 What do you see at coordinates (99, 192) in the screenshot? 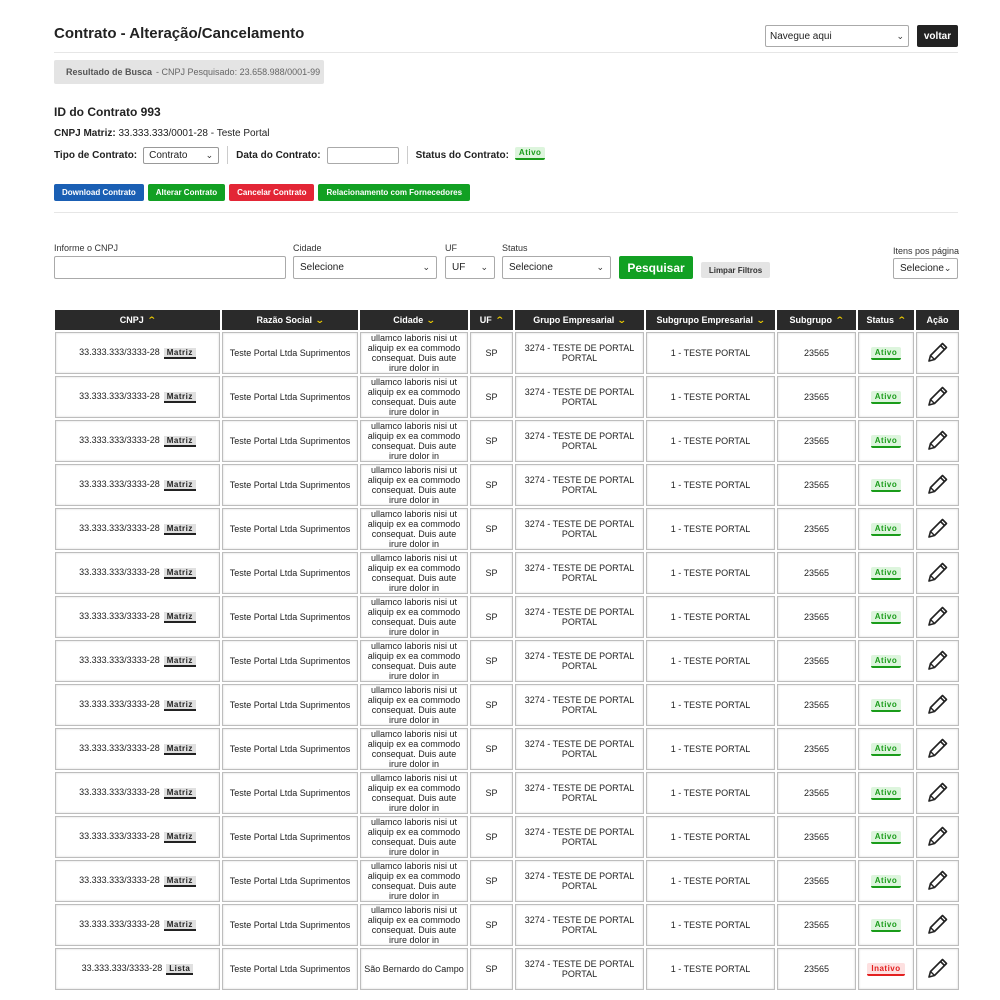
I see `download-contract-button: Download Contrato` at bounding box center [99, 192].